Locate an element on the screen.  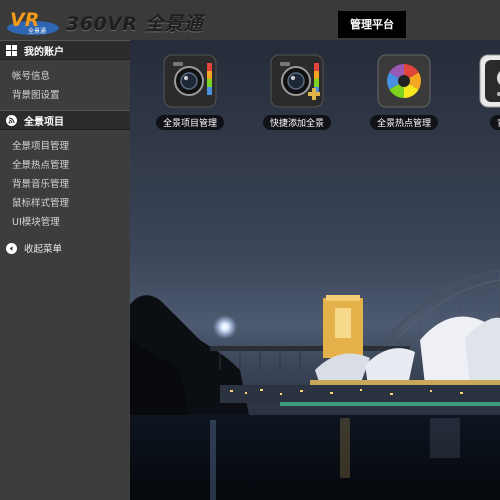
tab-admin-platform: 管理平台 is located at coordinates (372, 24).